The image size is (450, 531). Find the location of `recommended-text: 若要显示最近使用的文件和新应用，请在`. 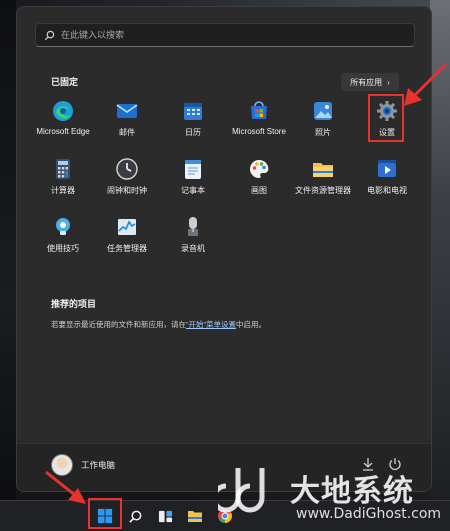

recommended-text: 若要显示最近使用的文件和新应用，请在 is located at coordinates (118, 324).